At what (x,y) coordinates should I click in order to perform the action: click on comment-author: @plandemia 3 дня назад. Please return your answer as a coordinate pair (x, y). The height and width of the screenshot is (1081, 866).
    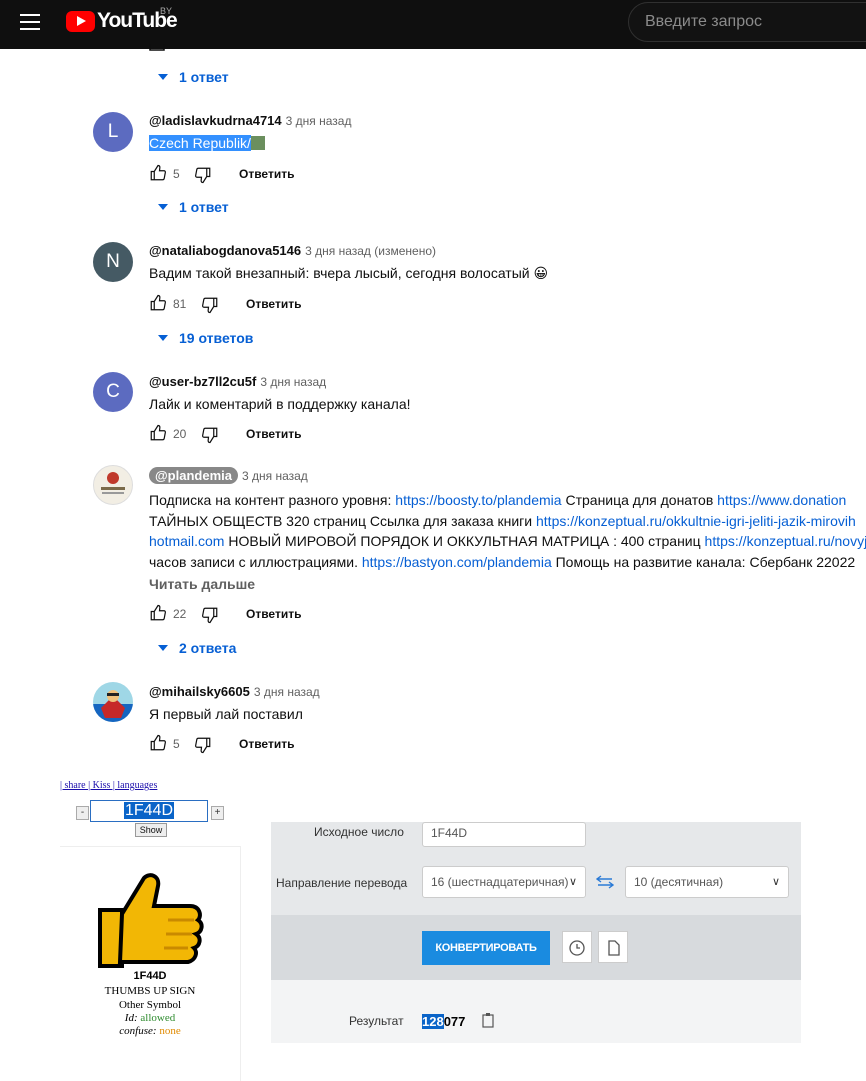
    Looking at the image, I should click on (228, 475).